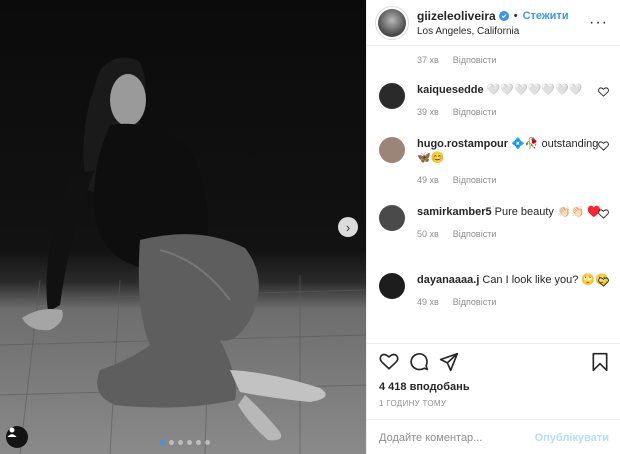 This screenshot has width=620, height=454. Describe the element at coordinates (534, 90) in the screenshot. I see `comment-text: 🤍🤍🤍🤍🤍🤍🤍` at that location.